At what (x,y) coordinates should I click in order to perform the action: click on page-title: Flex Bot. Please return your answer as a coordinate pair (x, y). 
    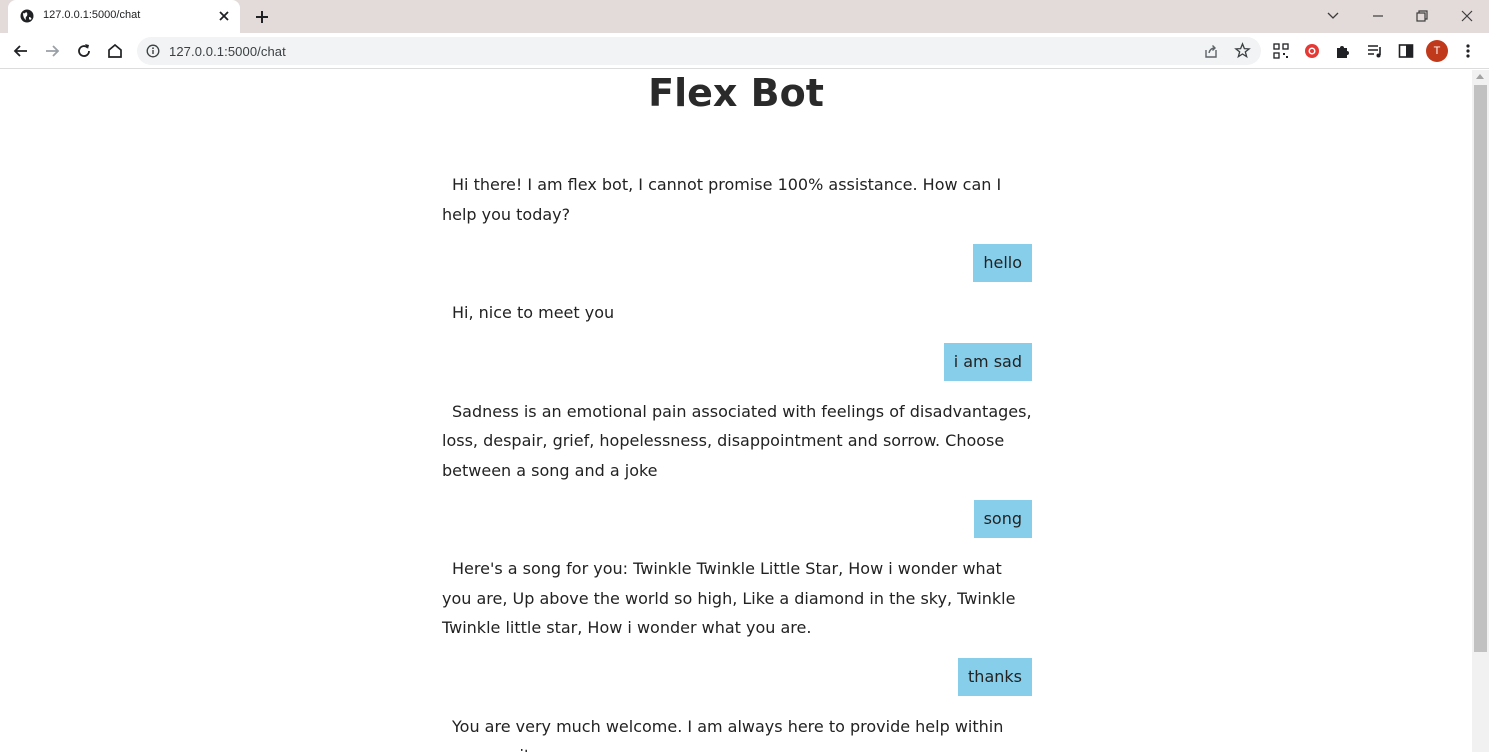
    Looking at the image, I should click on (736, 93).